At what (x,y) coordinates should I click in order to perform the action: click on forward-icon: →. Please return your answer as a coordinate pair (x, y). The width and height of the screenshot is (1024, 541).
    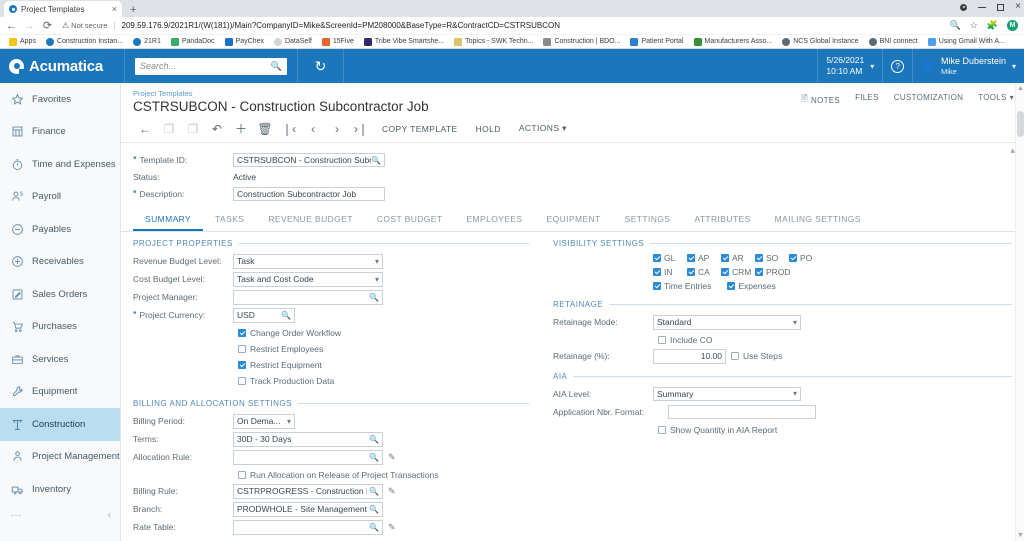
    Looking at the image, I should click on (29, 26).